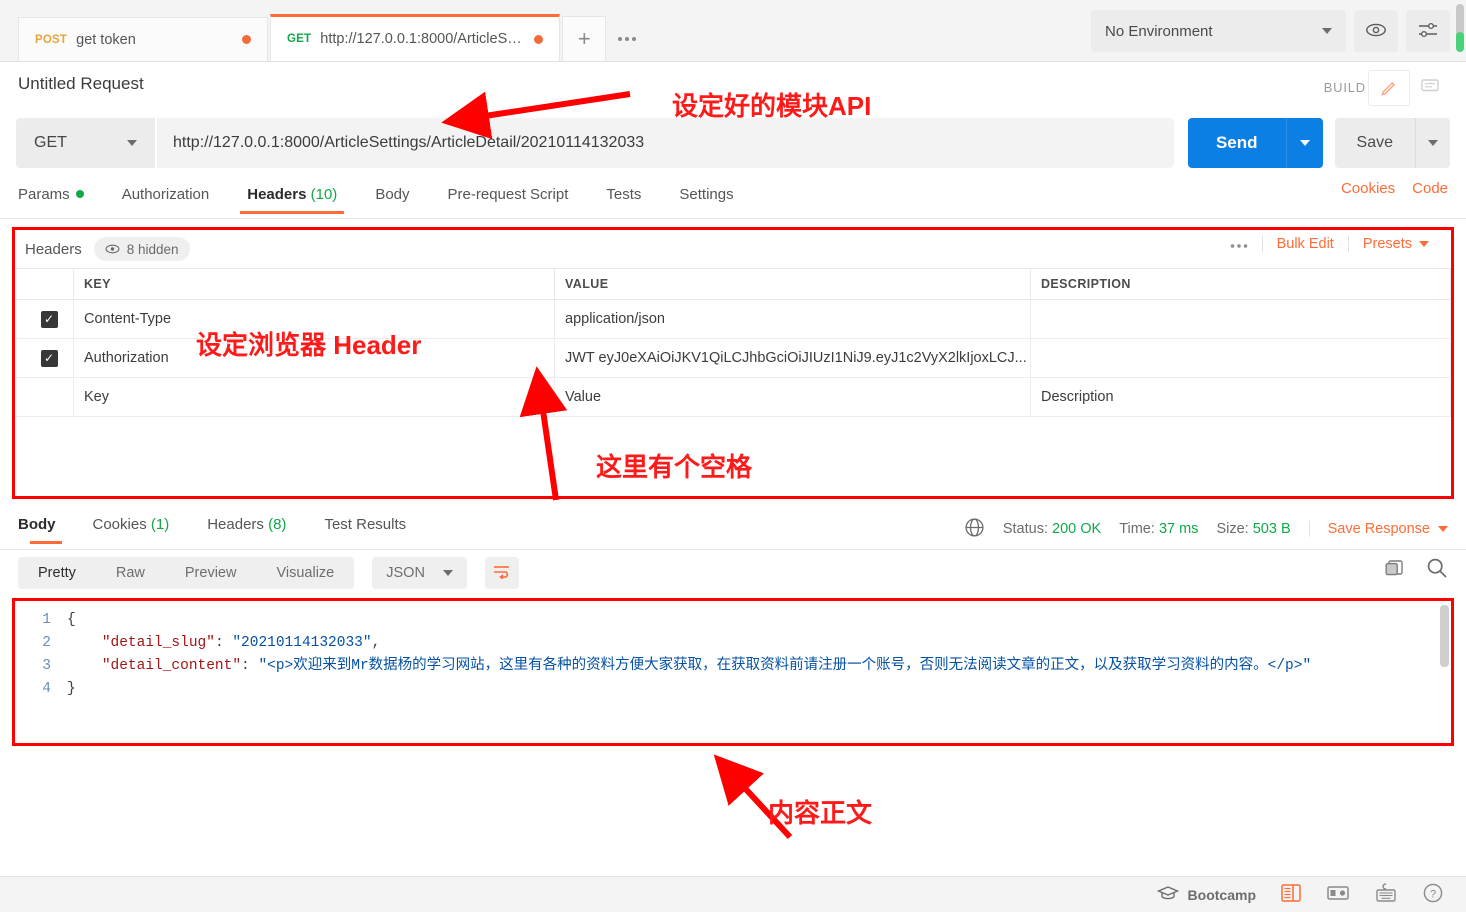 This screenshot has width=1466, height=912. I want to click on comments-button, so click(1430, 87).